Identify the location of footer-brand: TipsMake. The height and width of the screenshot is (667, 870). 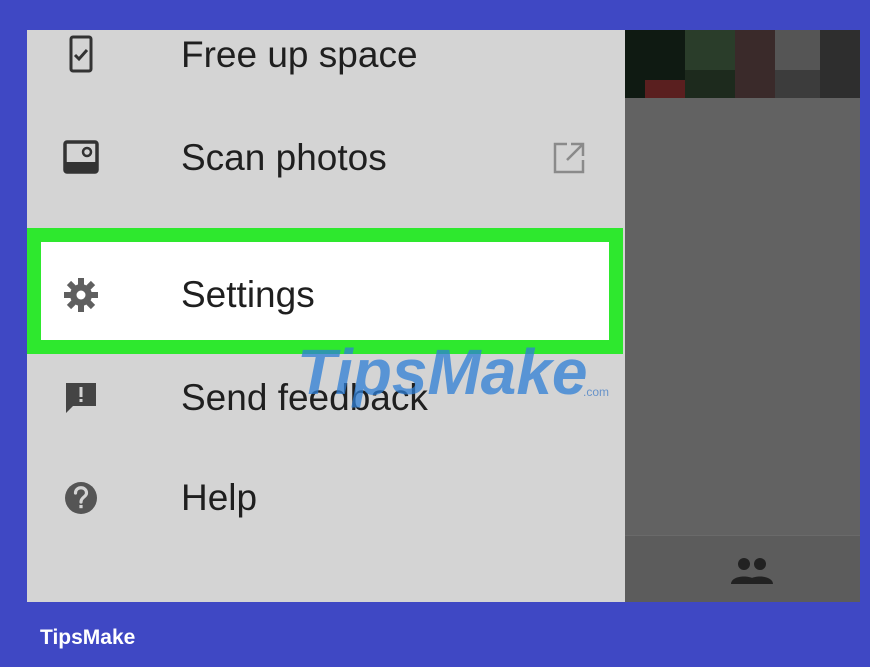
(88, 637).